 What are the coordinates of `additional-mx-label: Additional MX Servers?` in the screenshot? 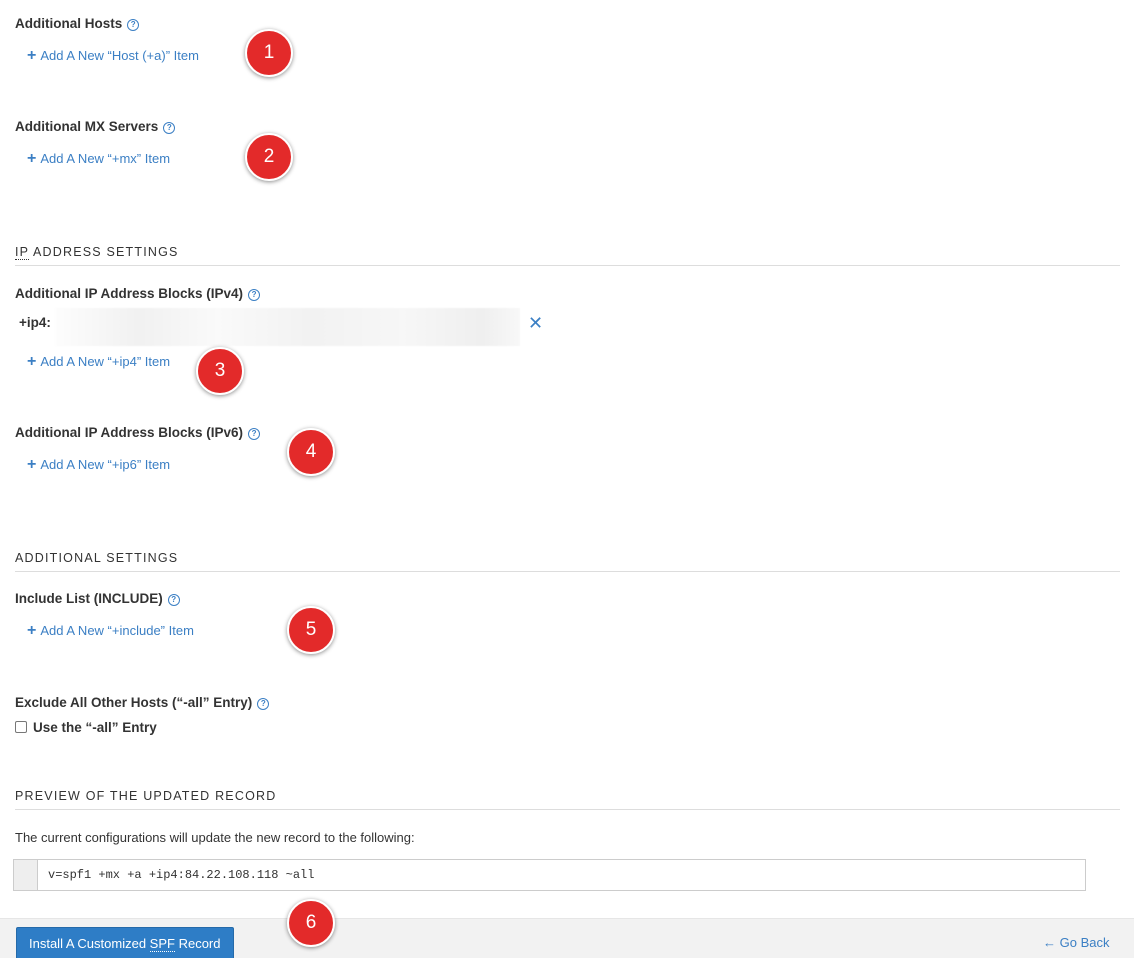 It's located at (95, 126).